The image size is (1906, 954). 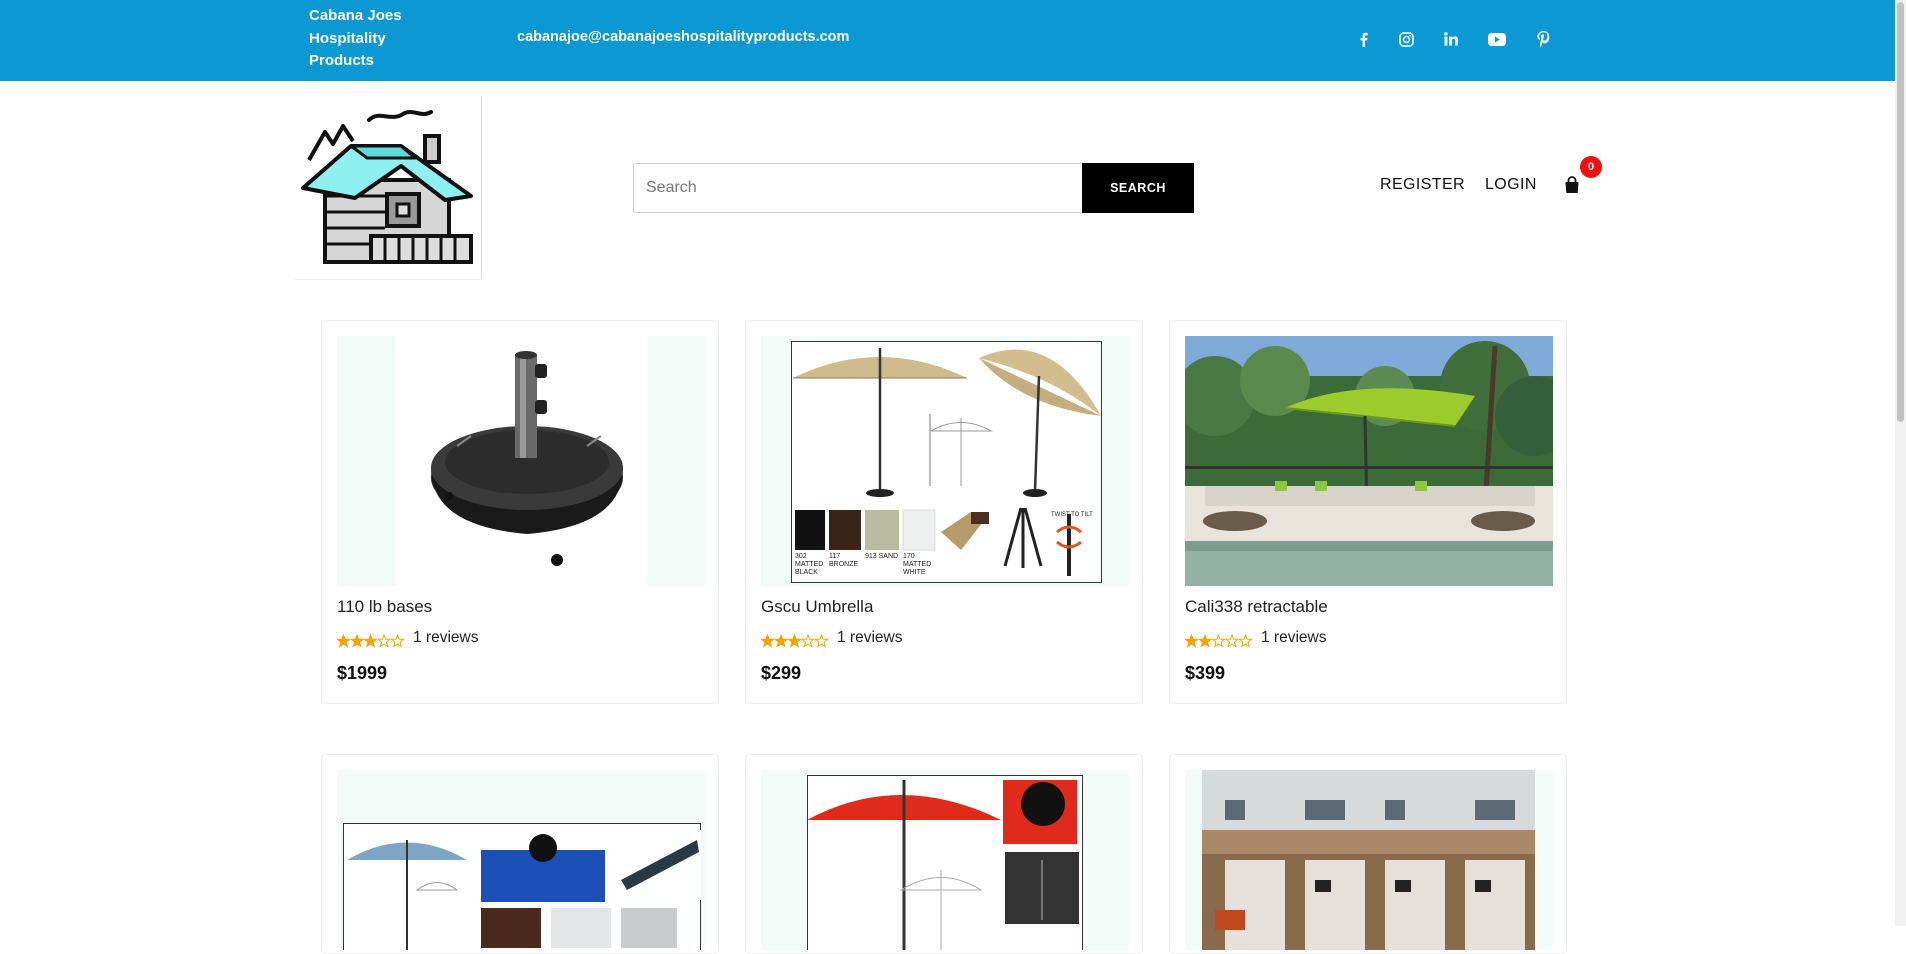 What do you see at coordinates (1511, 185) in the screenshot?
I see `login-link: LOGIN` at bounding box center [1511, 185].